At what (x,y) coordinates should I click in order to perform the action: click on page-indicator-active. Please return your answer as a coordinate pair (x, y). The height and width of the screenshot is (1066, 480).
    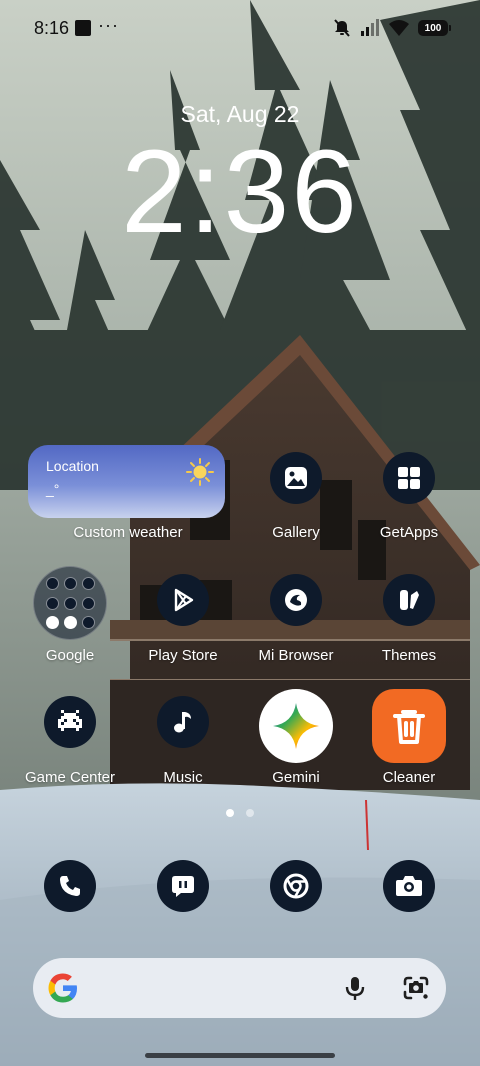
    Looking at the image, I should click on (230, 813).